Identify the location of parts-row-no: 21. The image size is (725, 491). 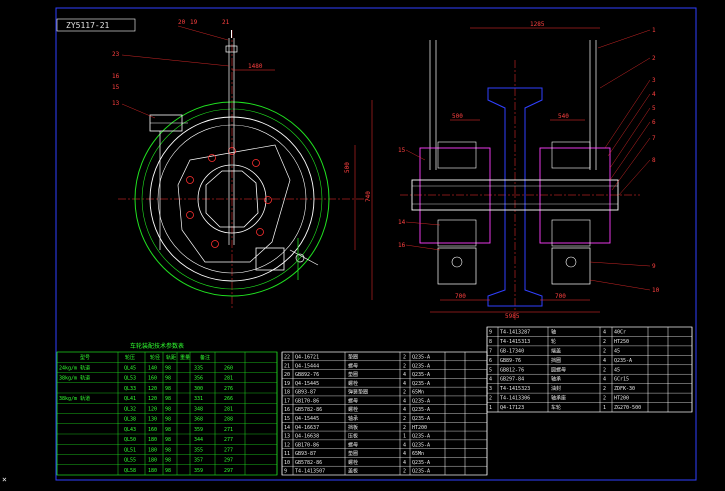
(287, 366).